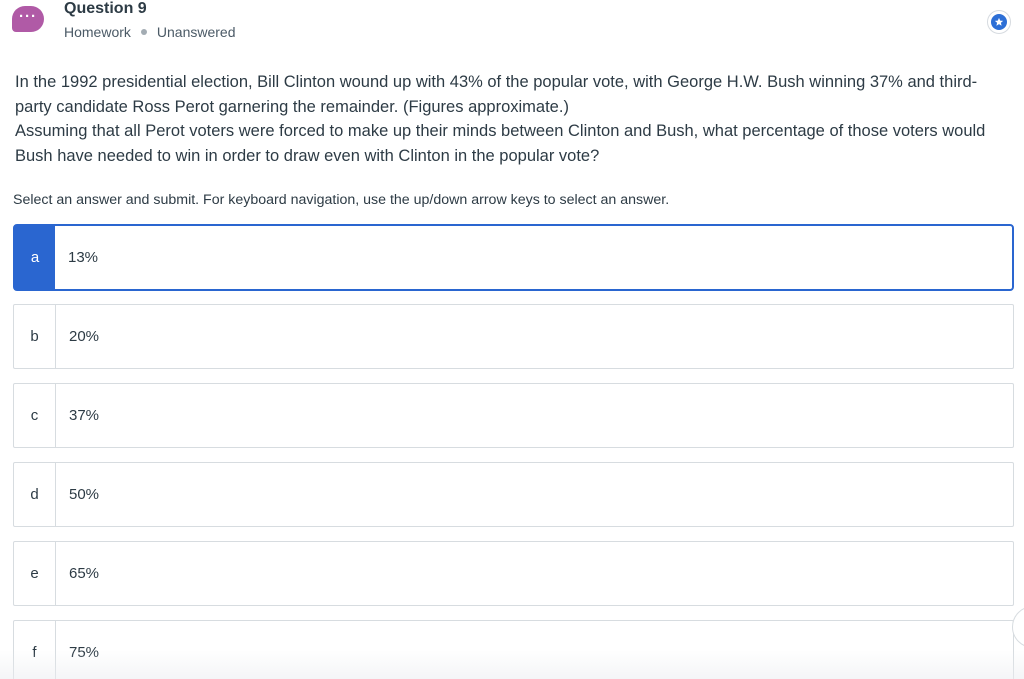  What do you see at coordinates (143, 32) in the screenshot?
I see `separator-dot` at bounding box center [143, 32].